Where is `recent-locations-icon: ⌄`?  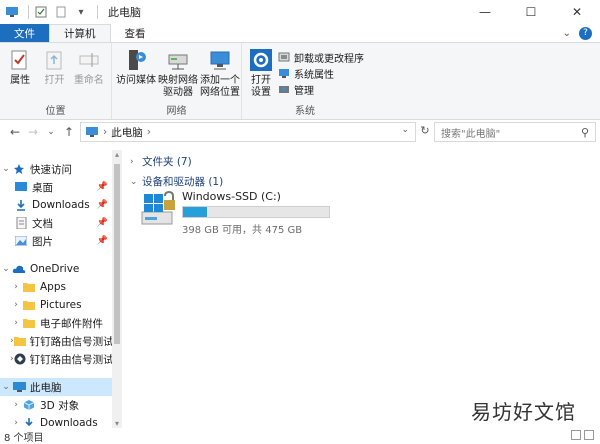 recent-locations-icon: ⌄ is located at coordinates (51, 132).